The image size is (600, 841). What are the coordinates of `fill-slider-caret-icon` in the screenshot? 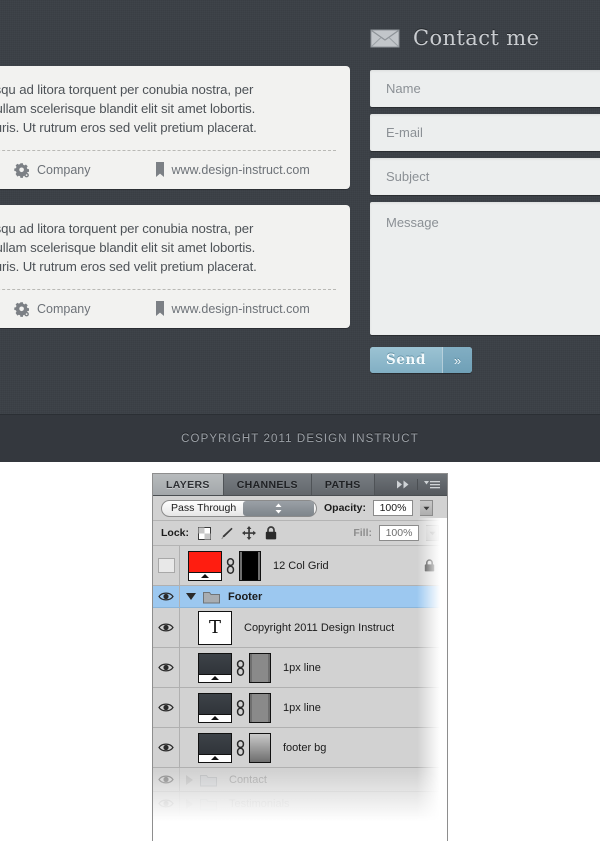 It's located at (432, 533).